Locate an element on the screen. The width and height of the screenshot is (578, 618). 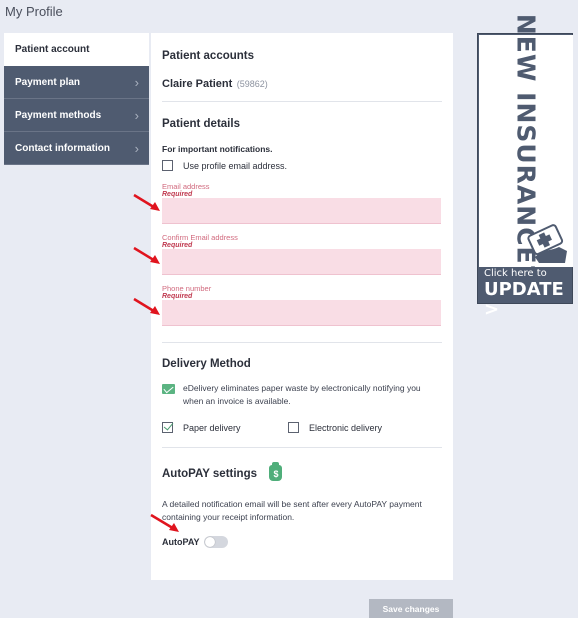
confirm-email-field-group: Confirm Email address Required is located at coordinates (302, 254).